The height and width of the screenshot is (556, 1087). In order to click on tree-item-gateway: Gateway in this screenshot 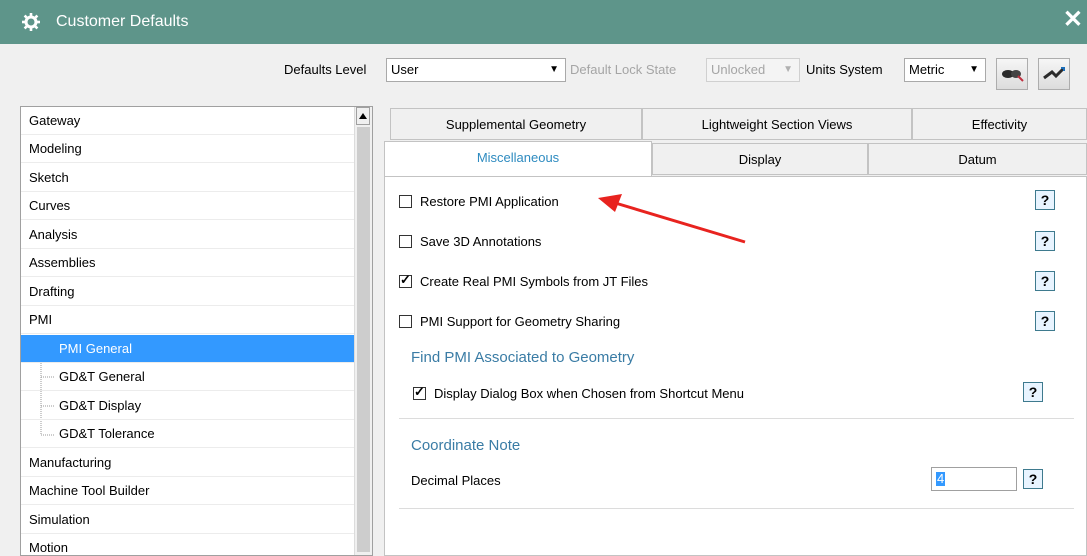, I will do `click(188, 121)`.